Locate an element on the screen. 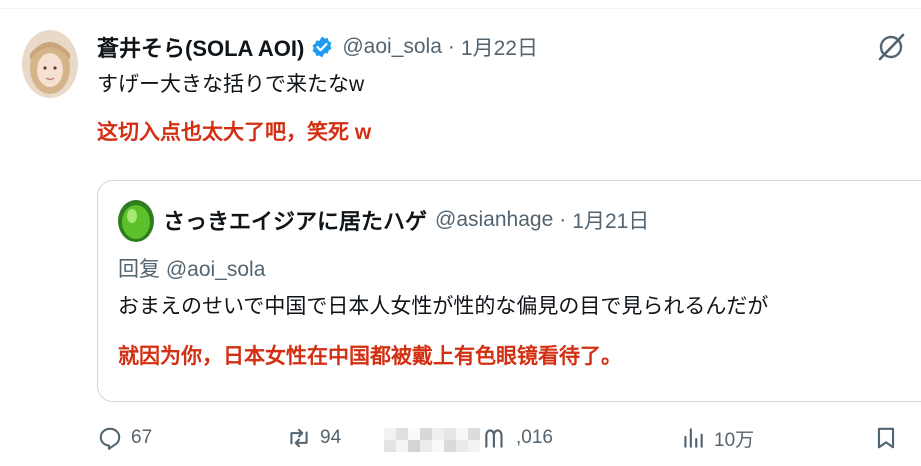 The width and height of the screenshot is (921, 466). bookmark-icon is located at coordinates (886, 438).